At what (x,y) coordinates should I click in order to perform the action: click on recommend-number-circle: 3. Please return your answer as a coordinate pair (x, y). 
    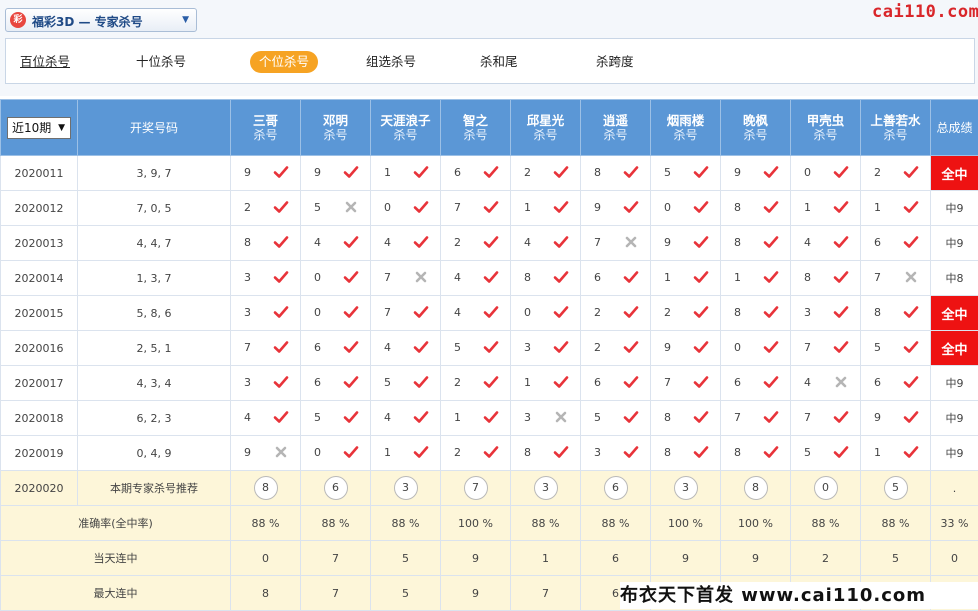
    Looking at the image, I should click on (546, 488).